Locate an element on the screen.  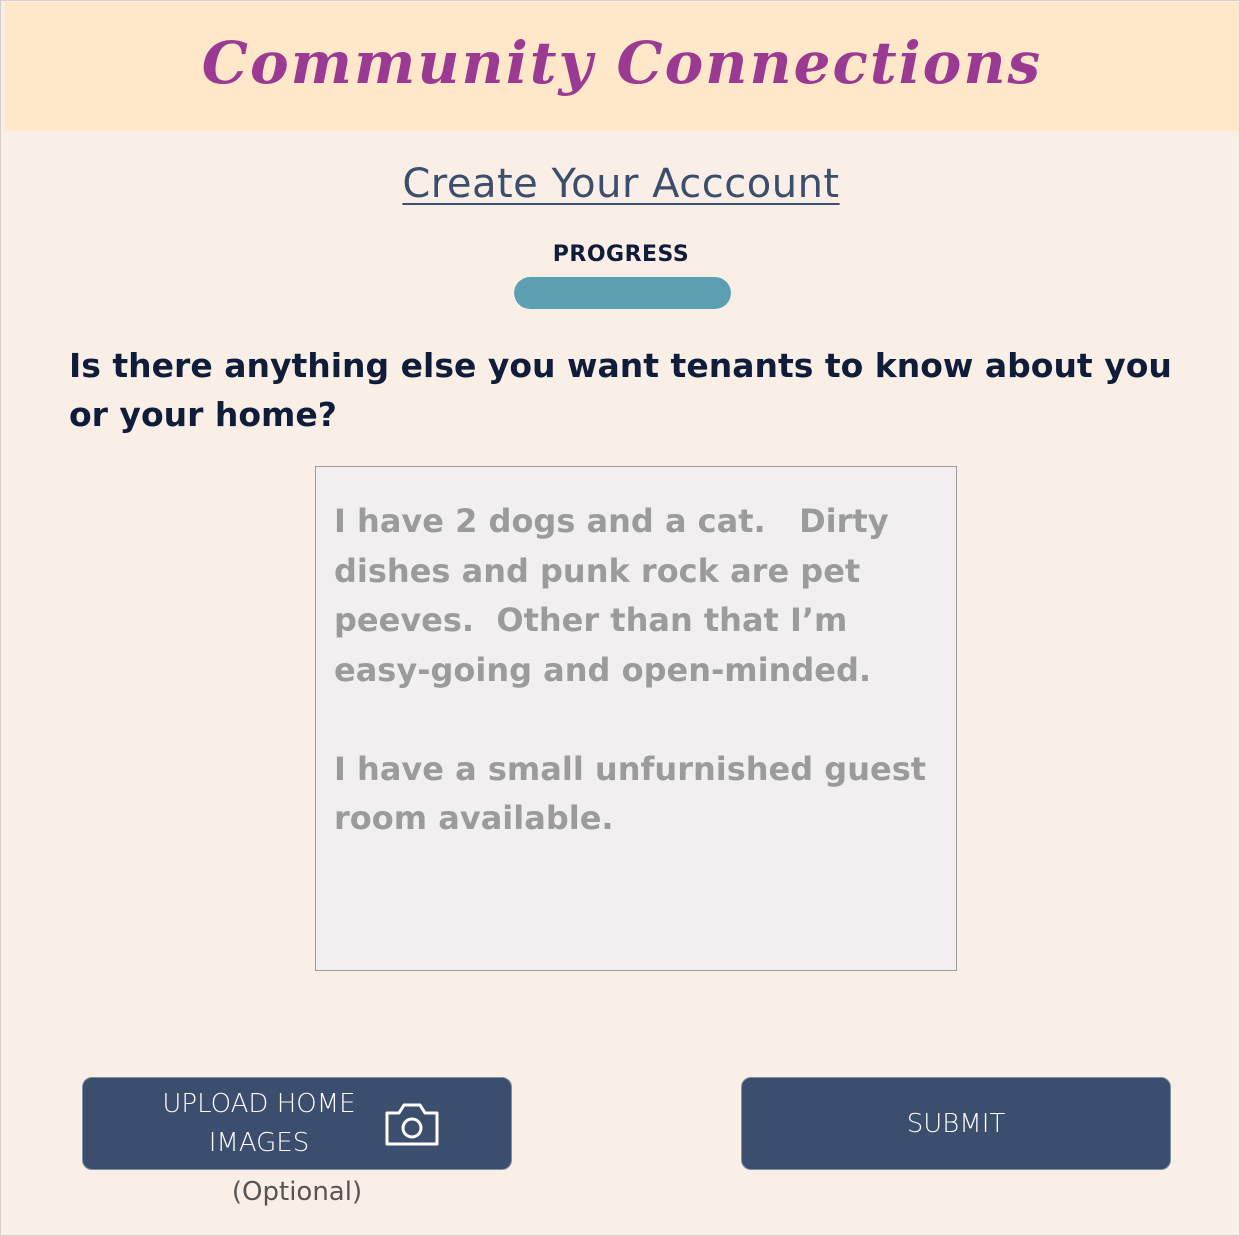
upload-button-label: UPLOAD HOME IMAGES is located at coordinates (259, 1123).